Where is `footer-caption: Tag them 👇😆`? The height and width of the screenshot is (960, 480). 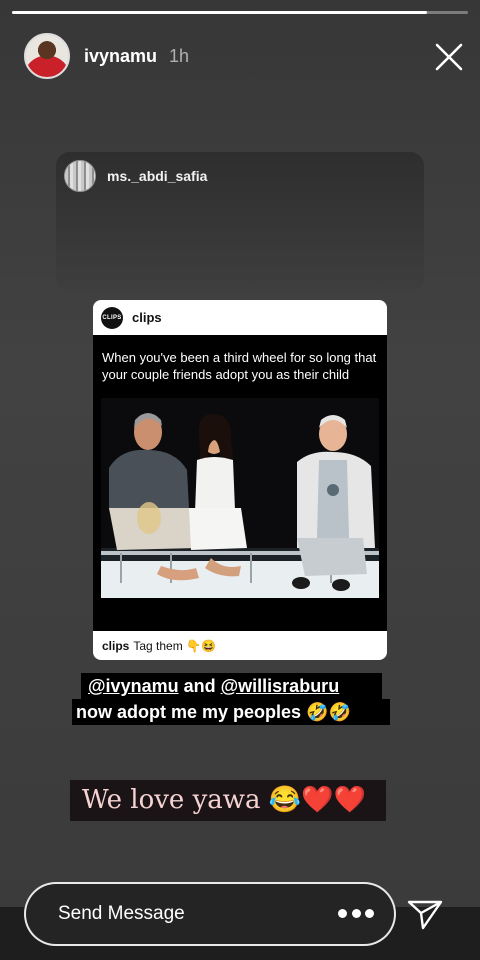 footer-caption: Tag them 👇😆 is located at coordinates (174, 645).